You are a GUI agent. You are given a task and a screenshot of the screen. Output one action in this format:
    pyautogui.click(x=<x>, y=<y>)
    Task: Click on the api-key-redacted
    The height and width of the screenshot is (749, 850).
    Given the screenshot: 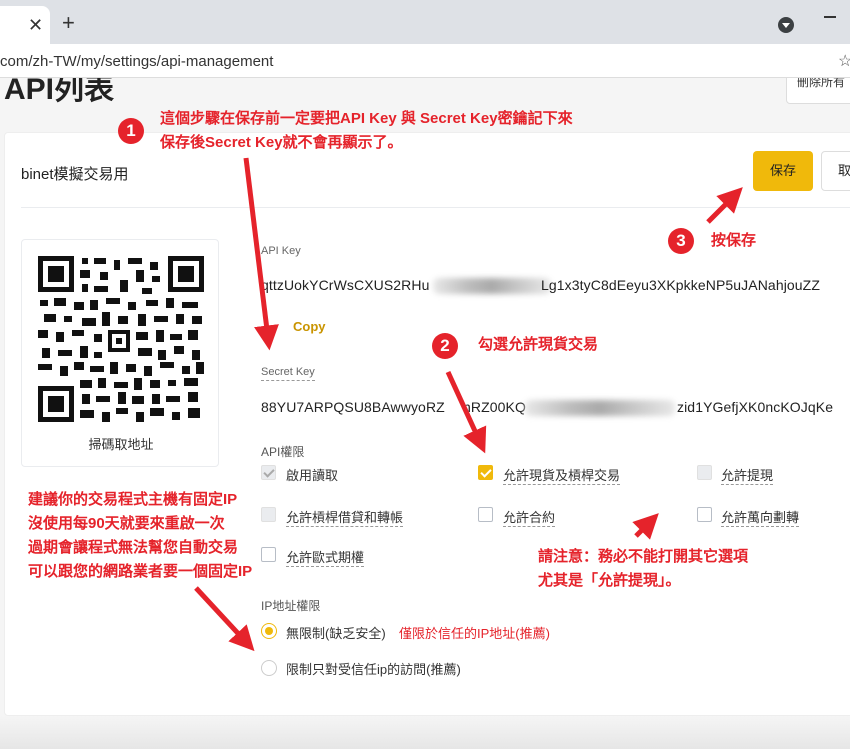 What is the action you would take?
    pyautogui.click(x=492, y=286)
    